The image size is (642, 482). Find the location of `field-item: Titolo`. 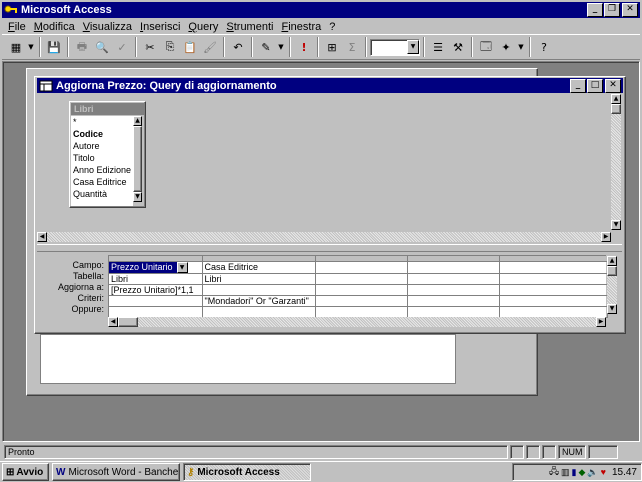

field-item: Titolo is located at coordinates (102, 158).